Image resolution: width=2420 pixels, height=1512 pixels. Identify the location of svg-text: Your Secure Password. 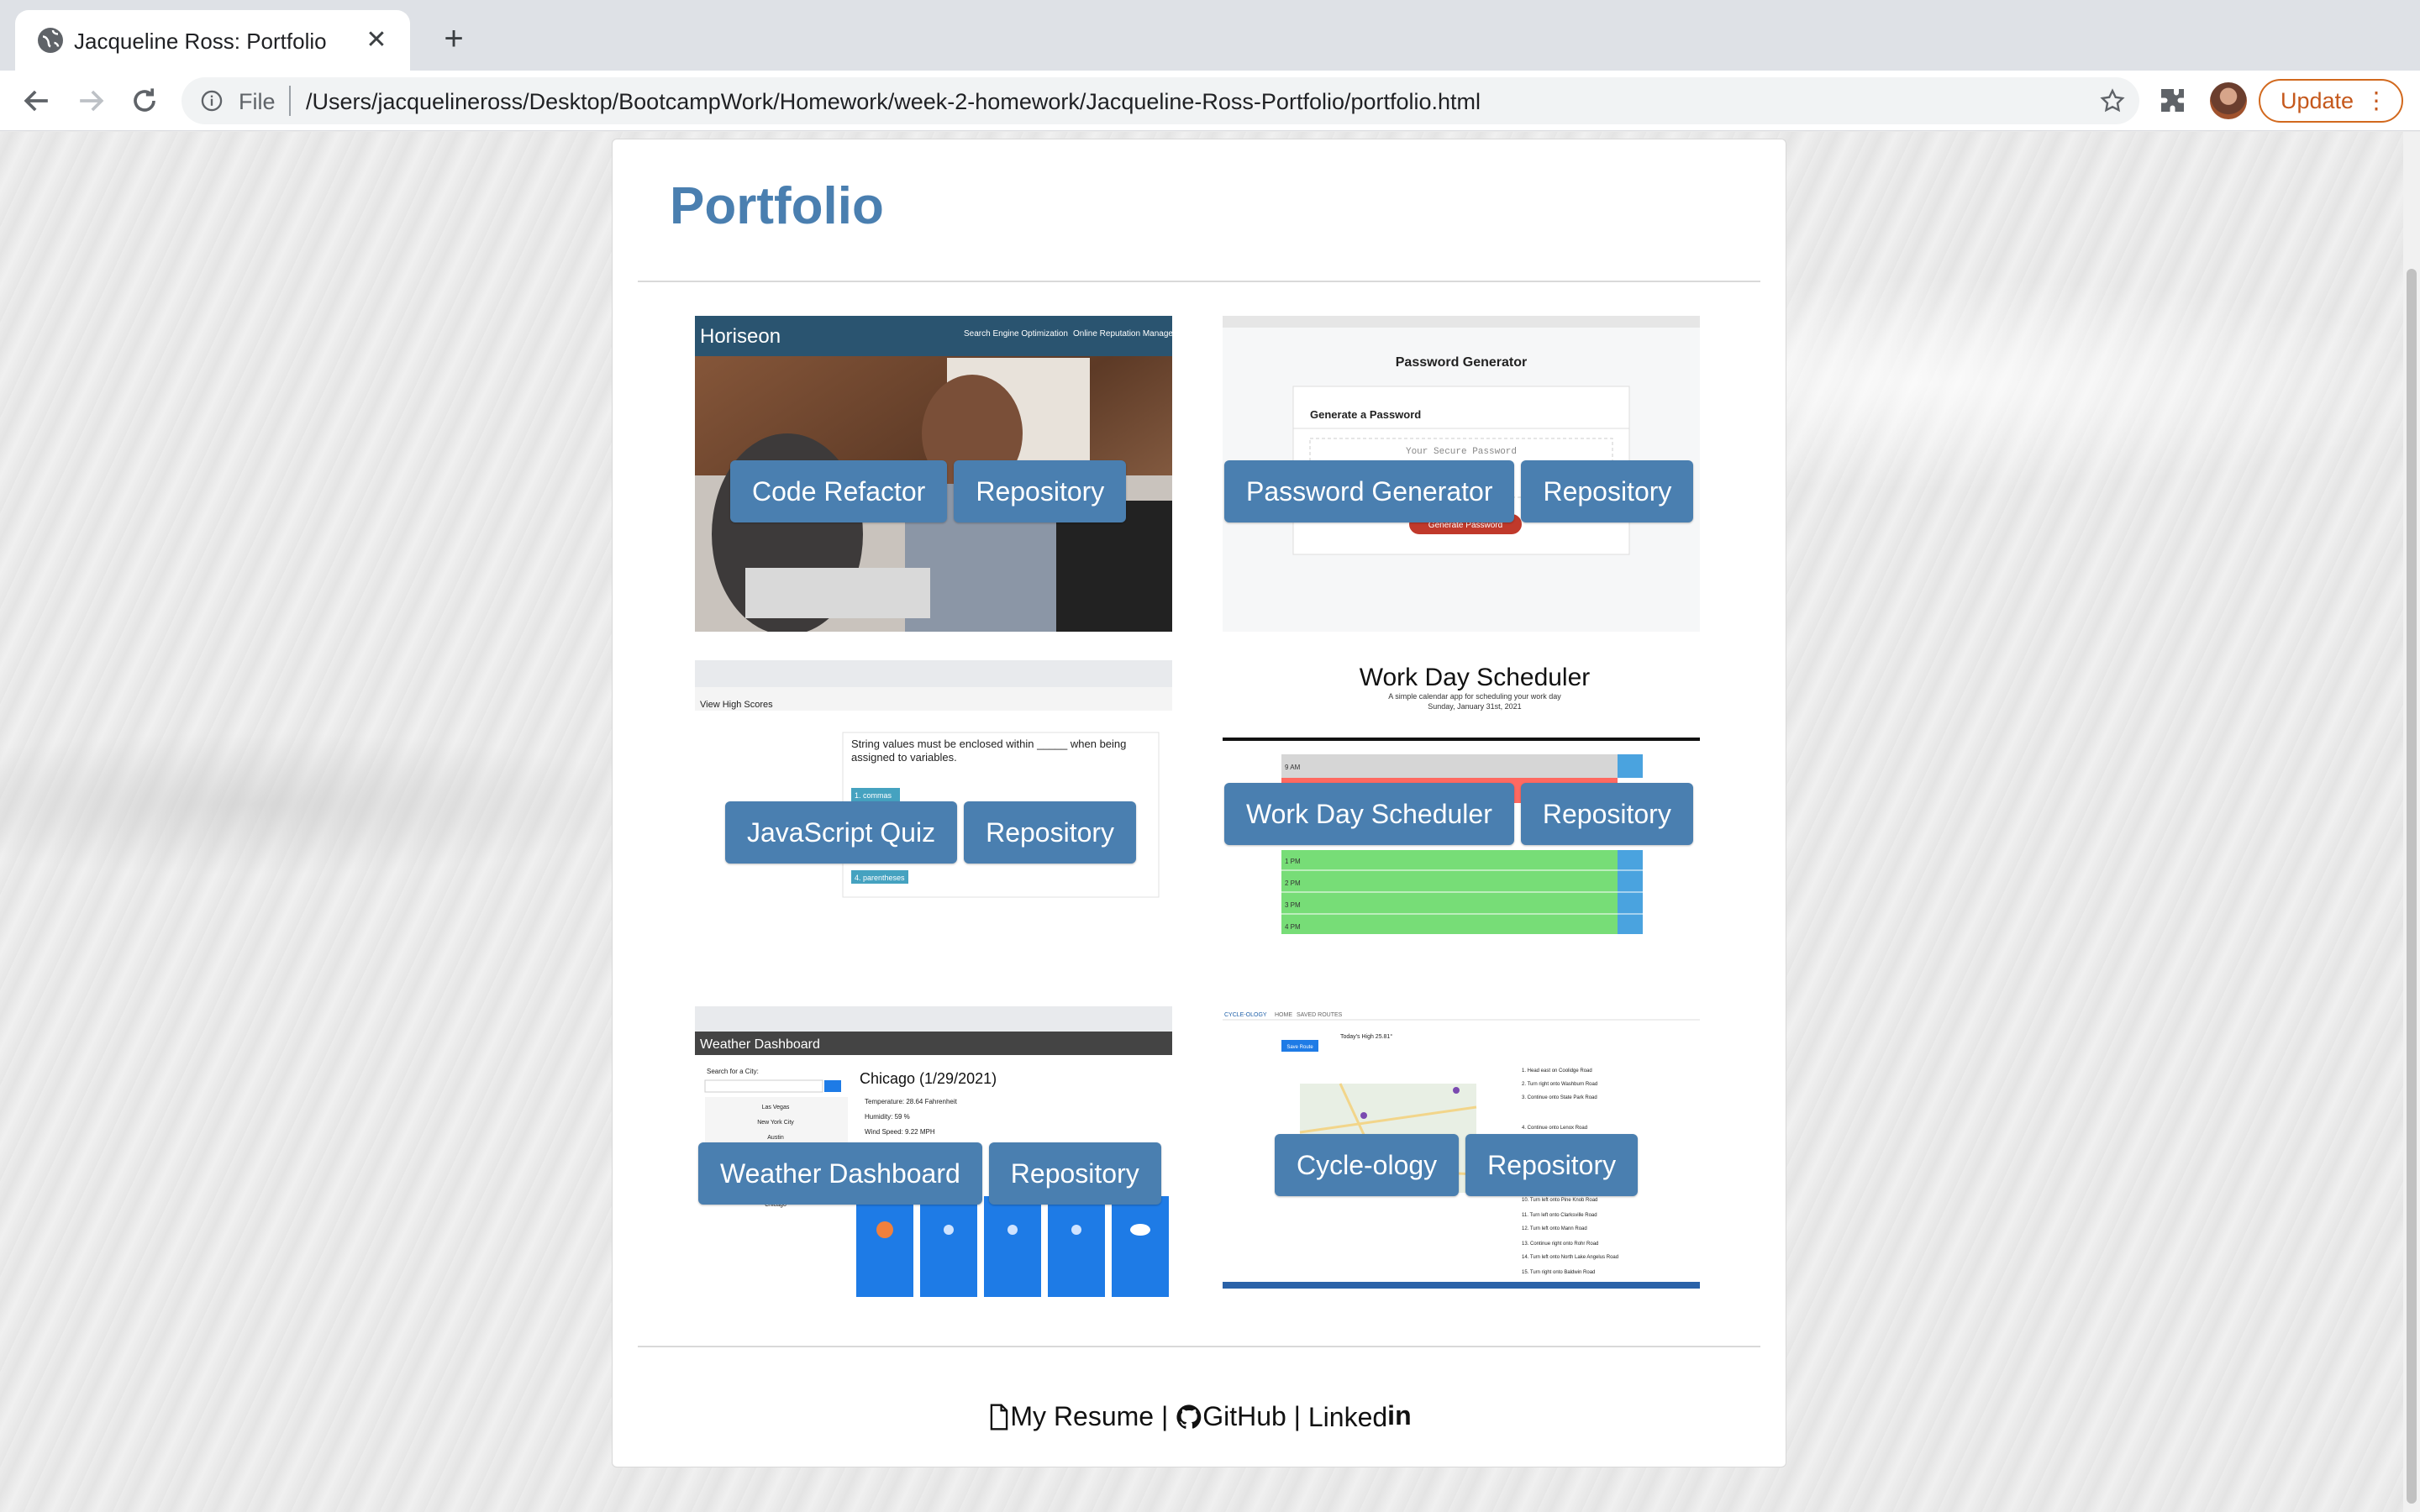
(1462, 452).